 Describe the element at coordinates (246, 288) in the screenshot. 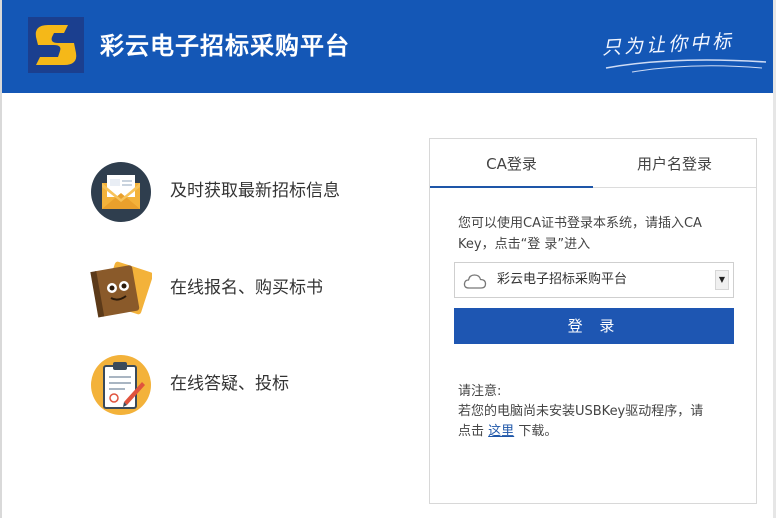

I see `feature-text: 在线报名、购买标书` at that location.